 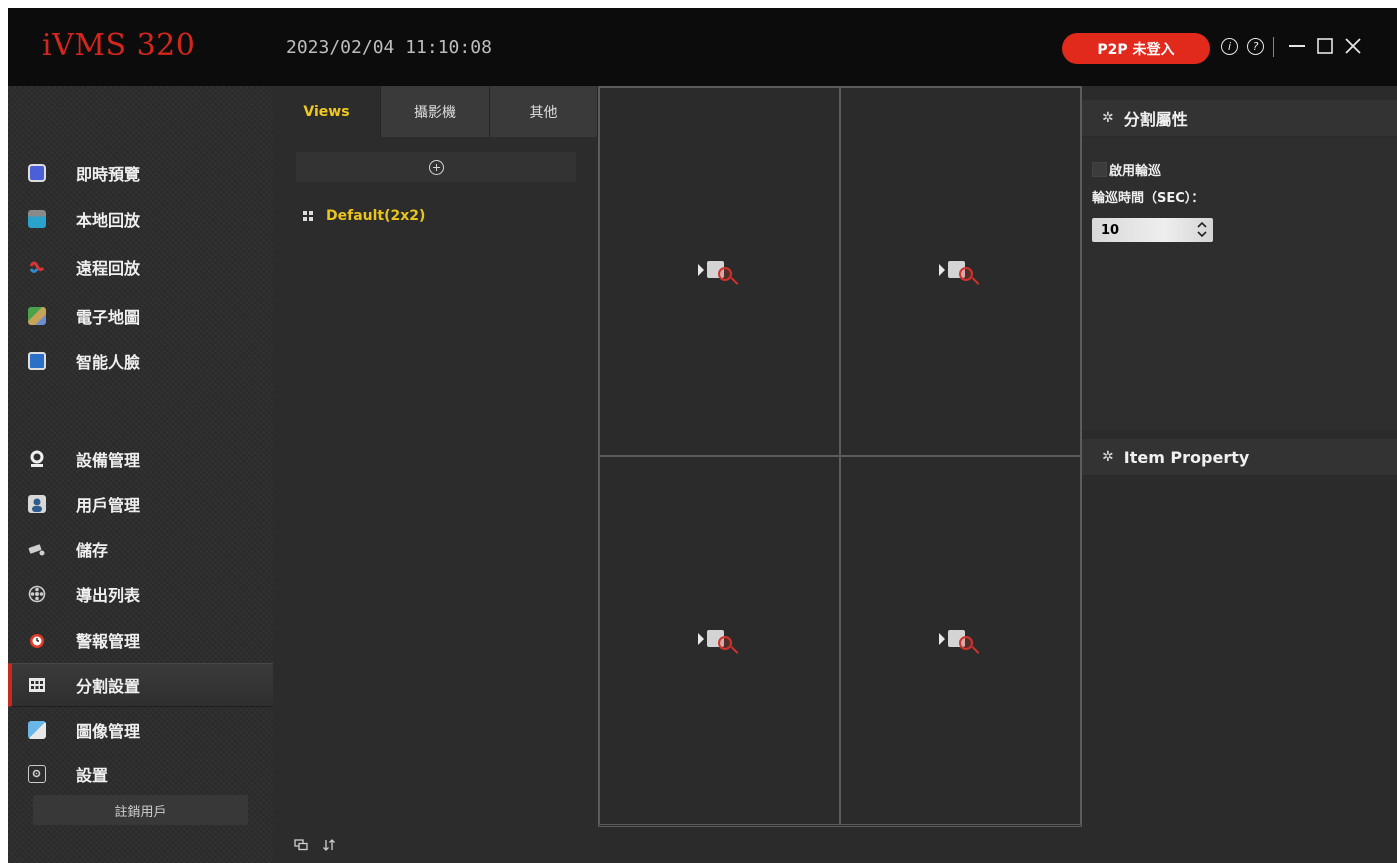 I want to click on sidebar-item-emap: 電子地圖, so click(x=140, y=316).